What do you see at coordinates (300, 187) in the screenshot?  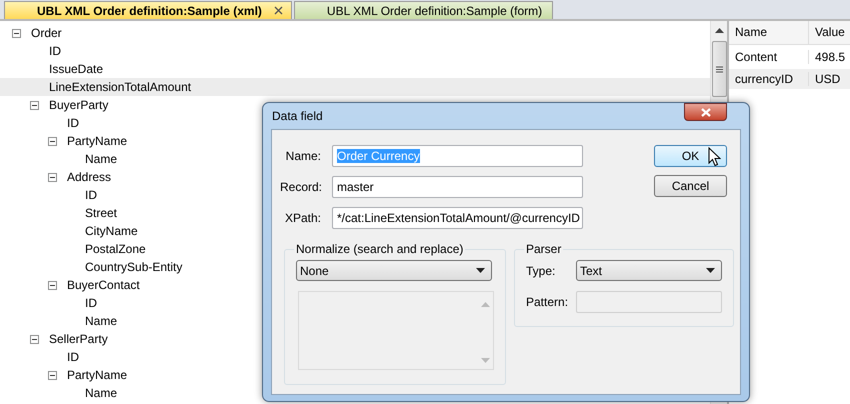 I see `field-label: Record:` at bounding box center [300, 187].